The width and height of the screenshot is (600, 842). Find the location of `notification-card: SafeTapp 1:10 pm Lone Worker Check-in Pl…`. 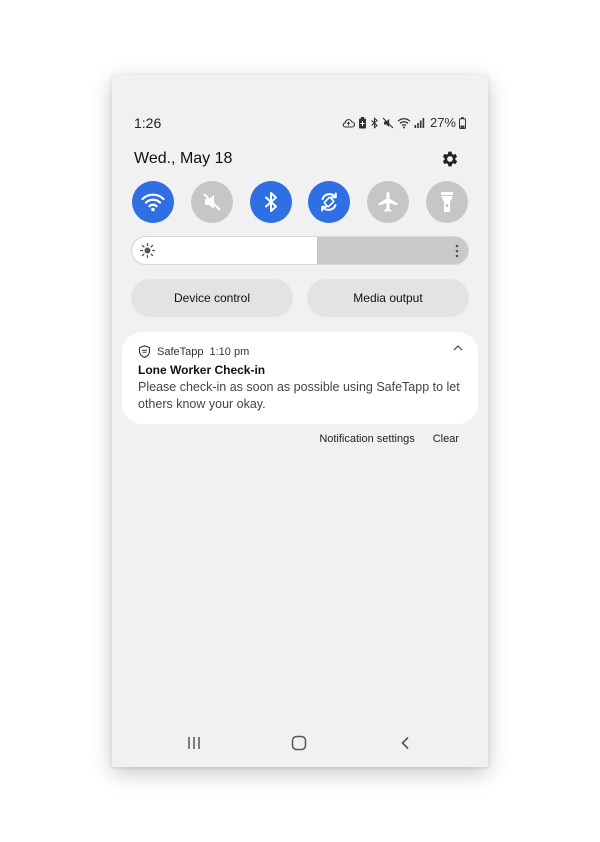

notification-card: SafeTapp 1:10 pm Lone Worker Check-in Pl… is located at coordinates (300, 378).